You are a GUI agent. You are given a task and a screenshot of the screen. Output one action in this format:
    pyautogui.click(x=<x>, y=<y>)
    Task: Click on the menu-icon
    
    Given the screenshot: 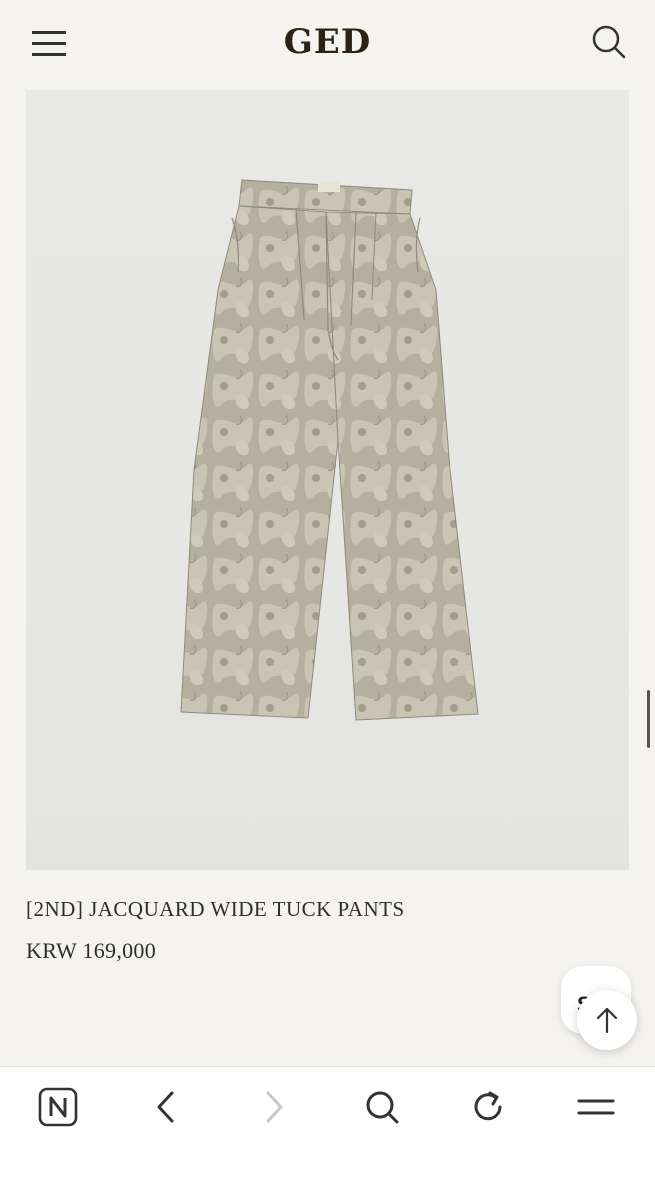 What is the action you would take?
    pyautogui.click(x=596, y=1107)
    